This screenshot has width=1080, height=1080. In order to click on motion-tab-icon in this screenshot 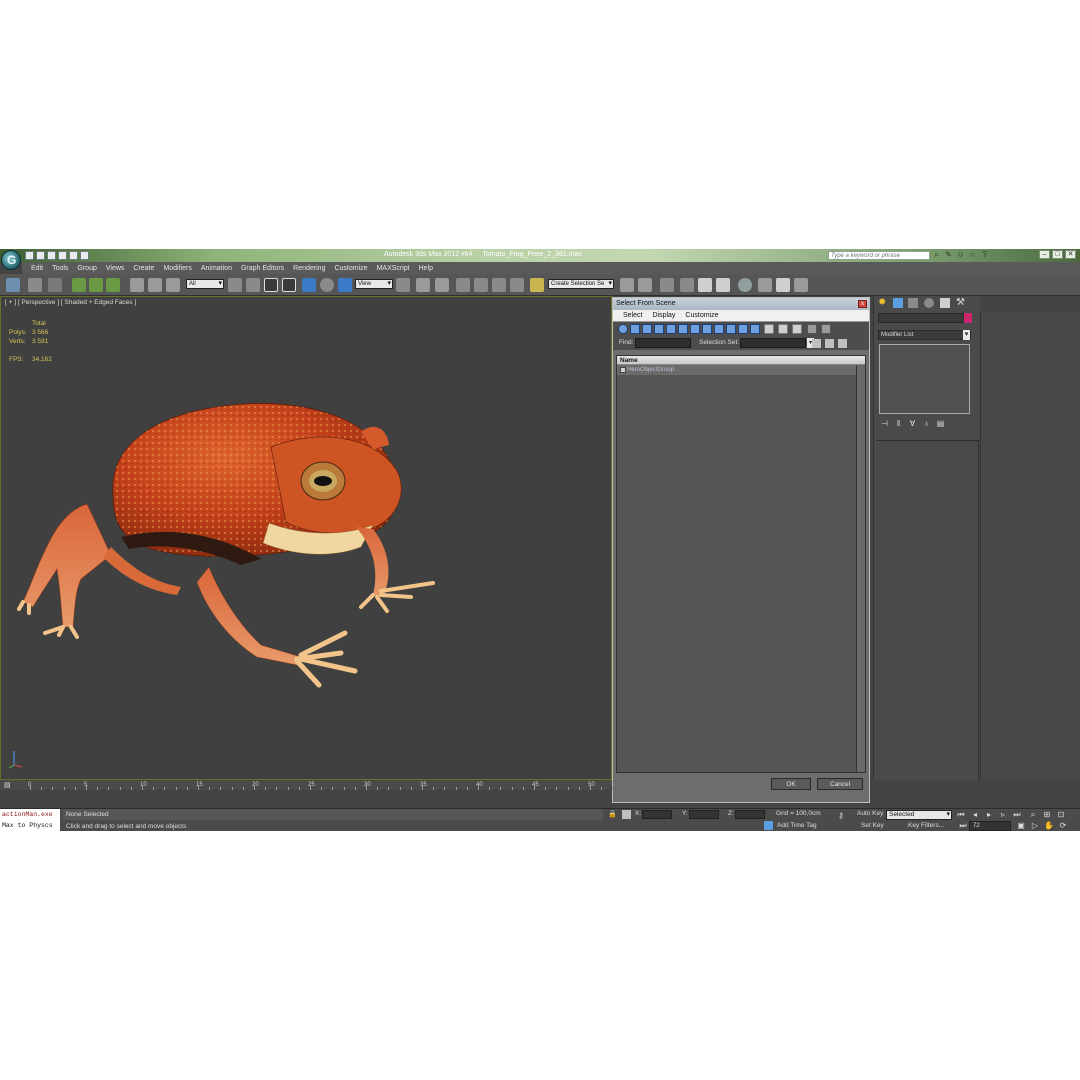, I will do `click(929, 303)`.